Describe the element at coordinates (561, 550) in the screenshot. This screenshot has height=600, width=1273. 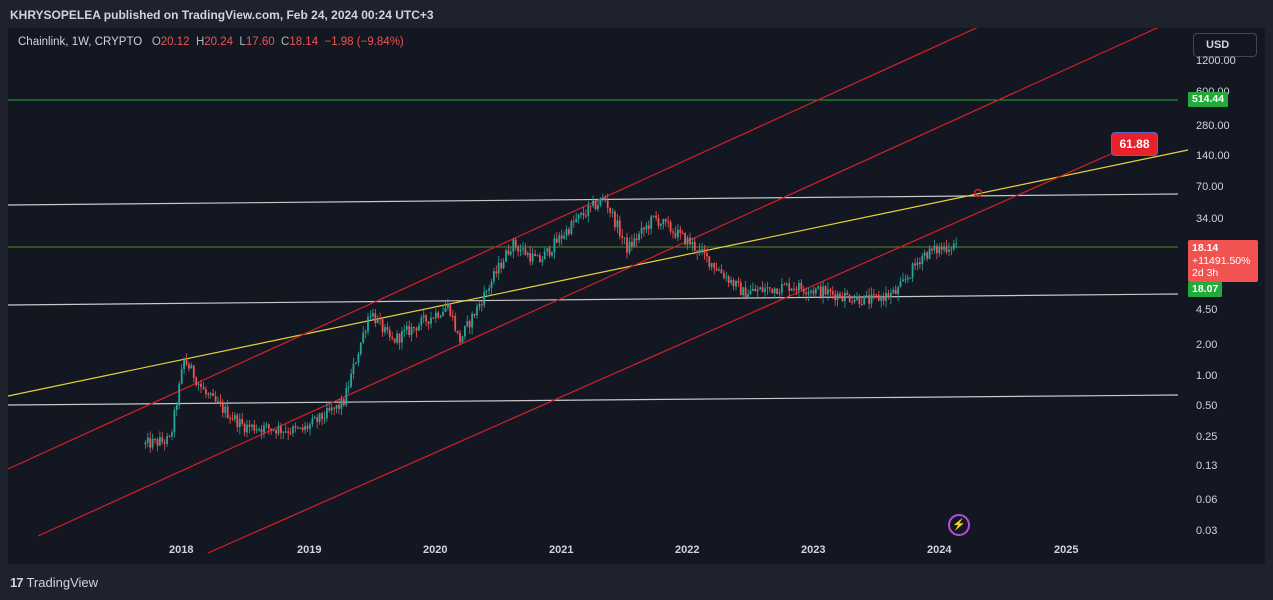
I see `year-tick: 2021` at that location.